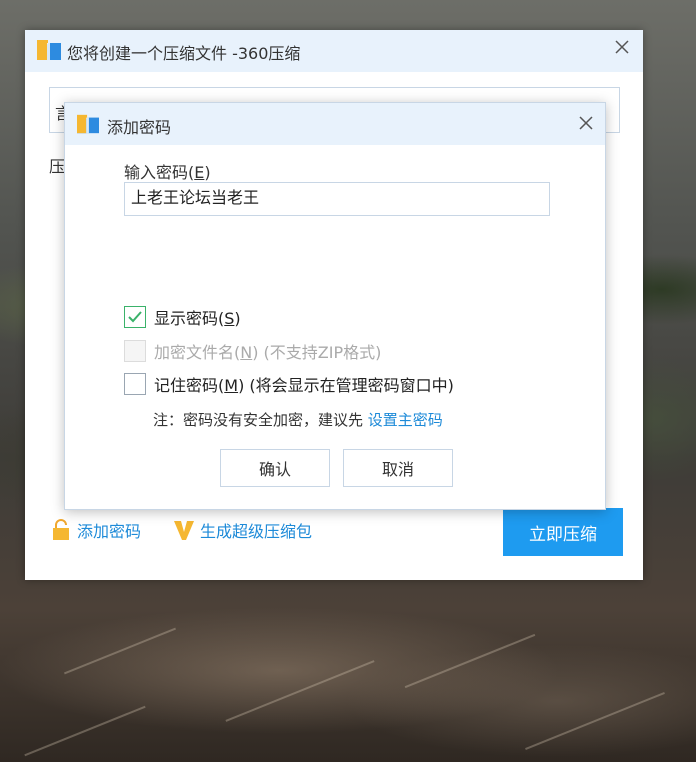  Describe the element at coordinates (304, 385) in the screenshot. I see `remember-password-label: 记住密码(M) (将会显示在管理密码窗口中)` at that location.